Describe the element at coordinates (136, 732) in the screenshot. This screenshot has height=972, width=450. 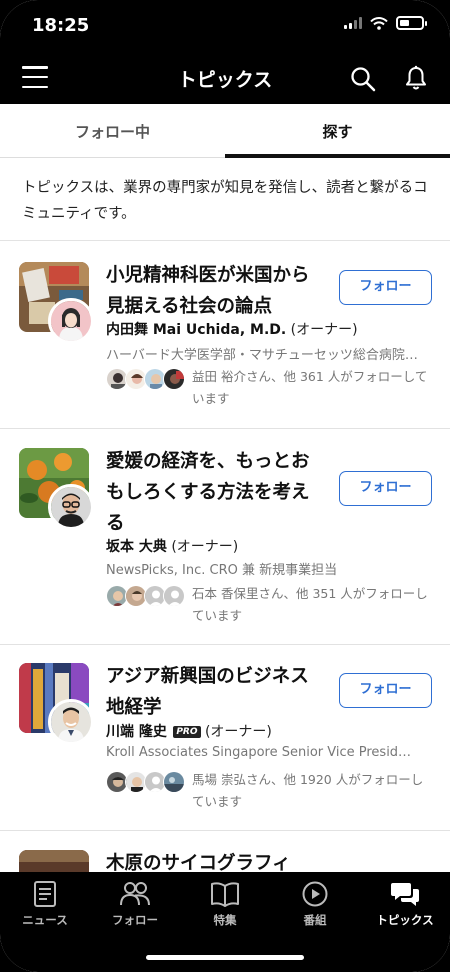
I see `owner-name: 川端 隆史` at that location.